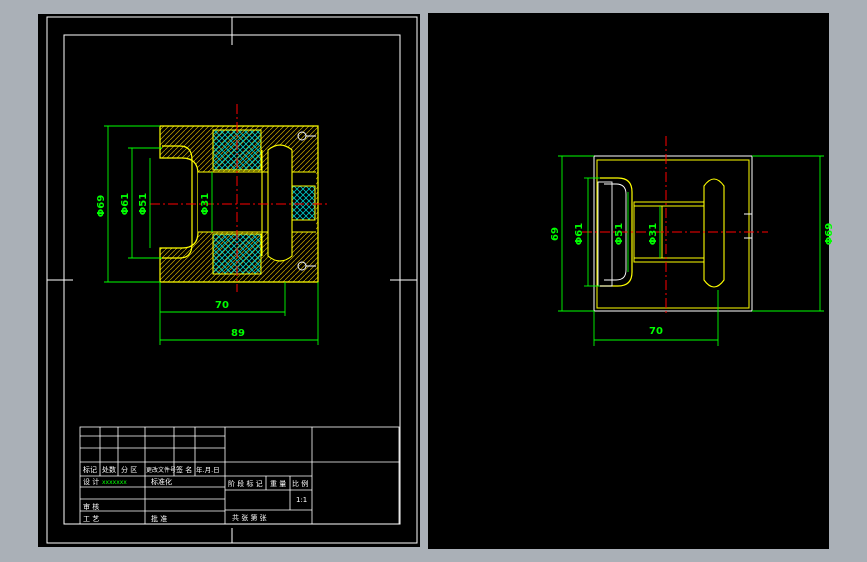 This screenshot has width=867, height=562. What do you see at coordinates (208, 469) in the screenshot?
I see `tb-nianyueri: 年.月.日` at bounding box center [208, 469].